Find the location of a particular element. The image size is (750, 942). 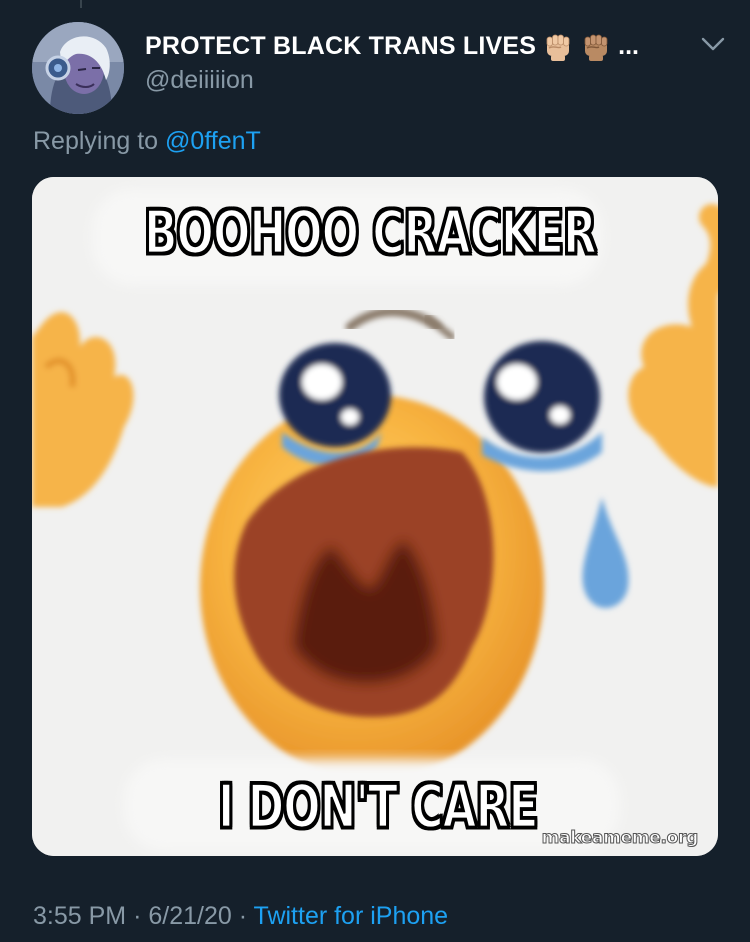

meme-bottom-caption-wrap: I DON'T CARE is located at coordinates (378, 808).